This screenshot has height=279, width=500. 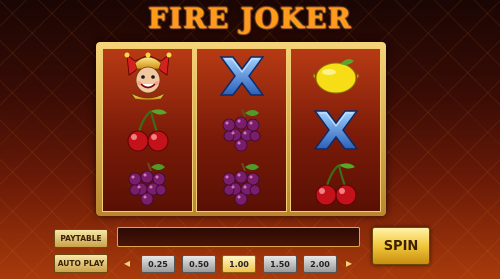 What do you see at coordinates (239, 264) in the screenshot?
I see `bet-option-selected: 1.00` at bounding box center [239, 264].